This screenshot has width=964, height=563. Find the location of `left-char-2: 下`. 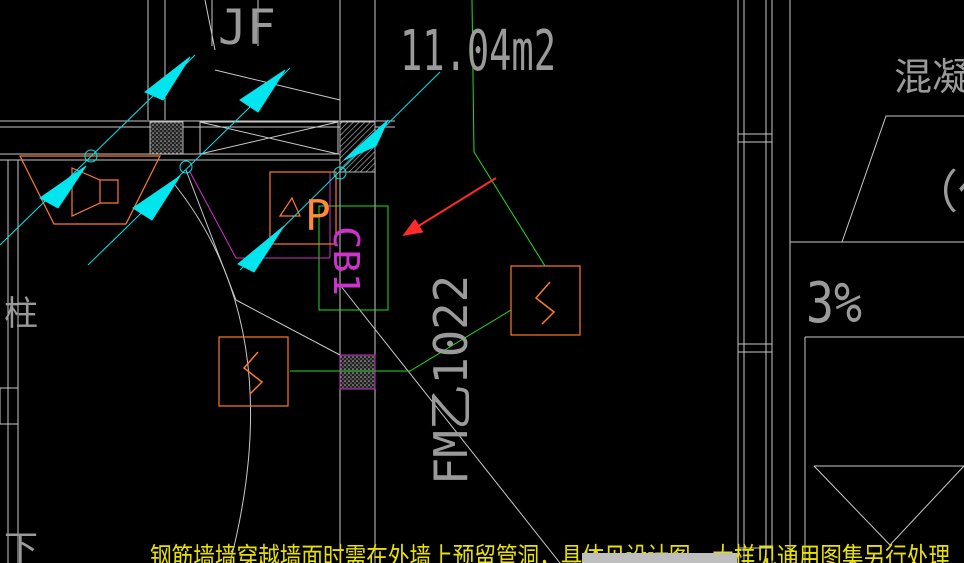

left-char-2: 下 is located at coordinates (21, 546).